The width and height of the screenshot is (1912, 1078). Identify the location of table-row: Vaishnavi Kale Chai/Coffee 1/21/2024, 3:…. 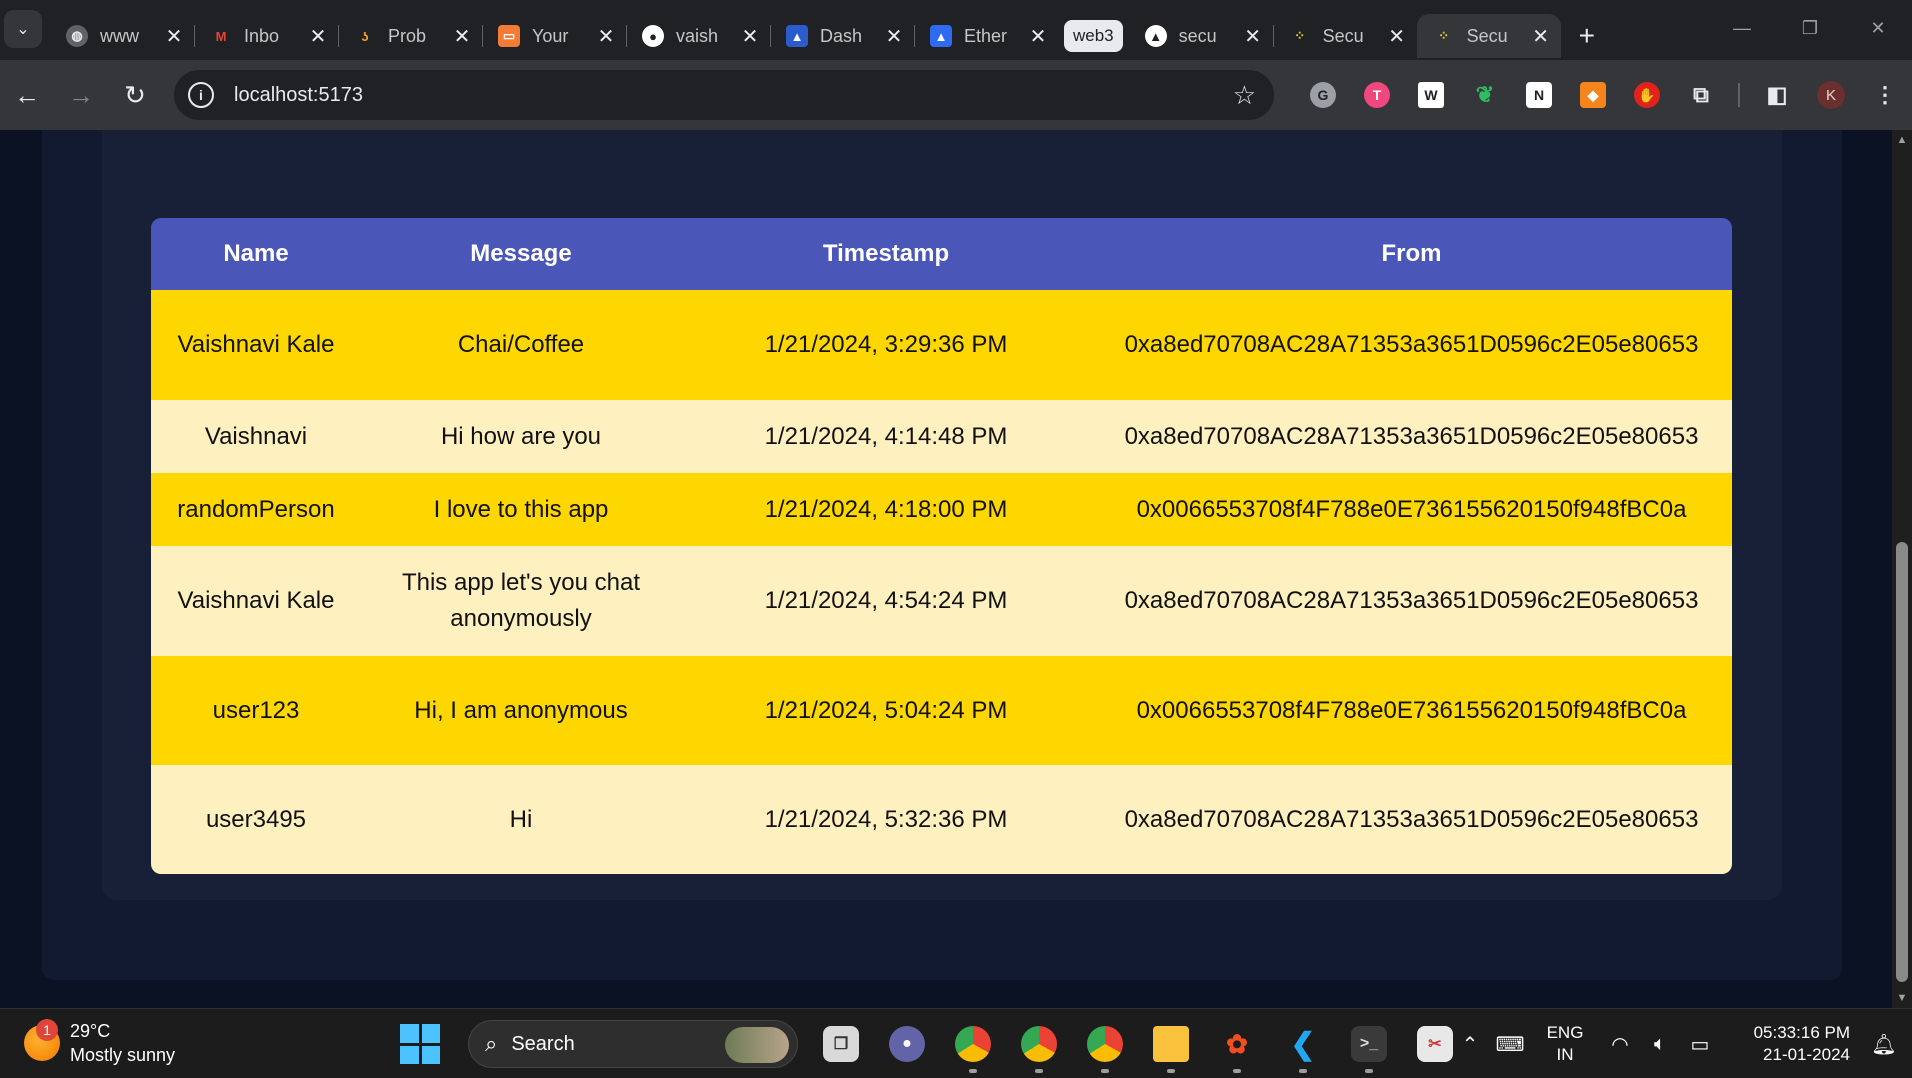
(941, 345).